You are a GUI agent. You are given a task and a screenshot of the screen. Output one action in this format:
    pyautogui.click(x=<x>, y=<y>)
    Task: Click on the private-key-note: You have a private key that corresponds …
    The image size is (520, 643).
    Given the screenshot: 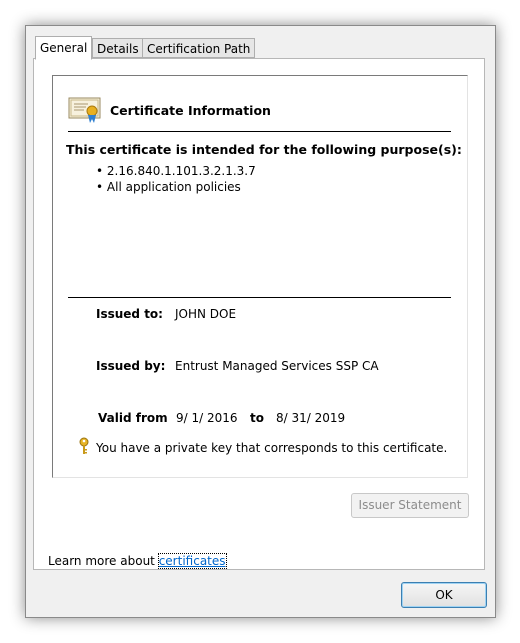 What is the action you would take?
    pyautogui.click(x=272, y=448)
    